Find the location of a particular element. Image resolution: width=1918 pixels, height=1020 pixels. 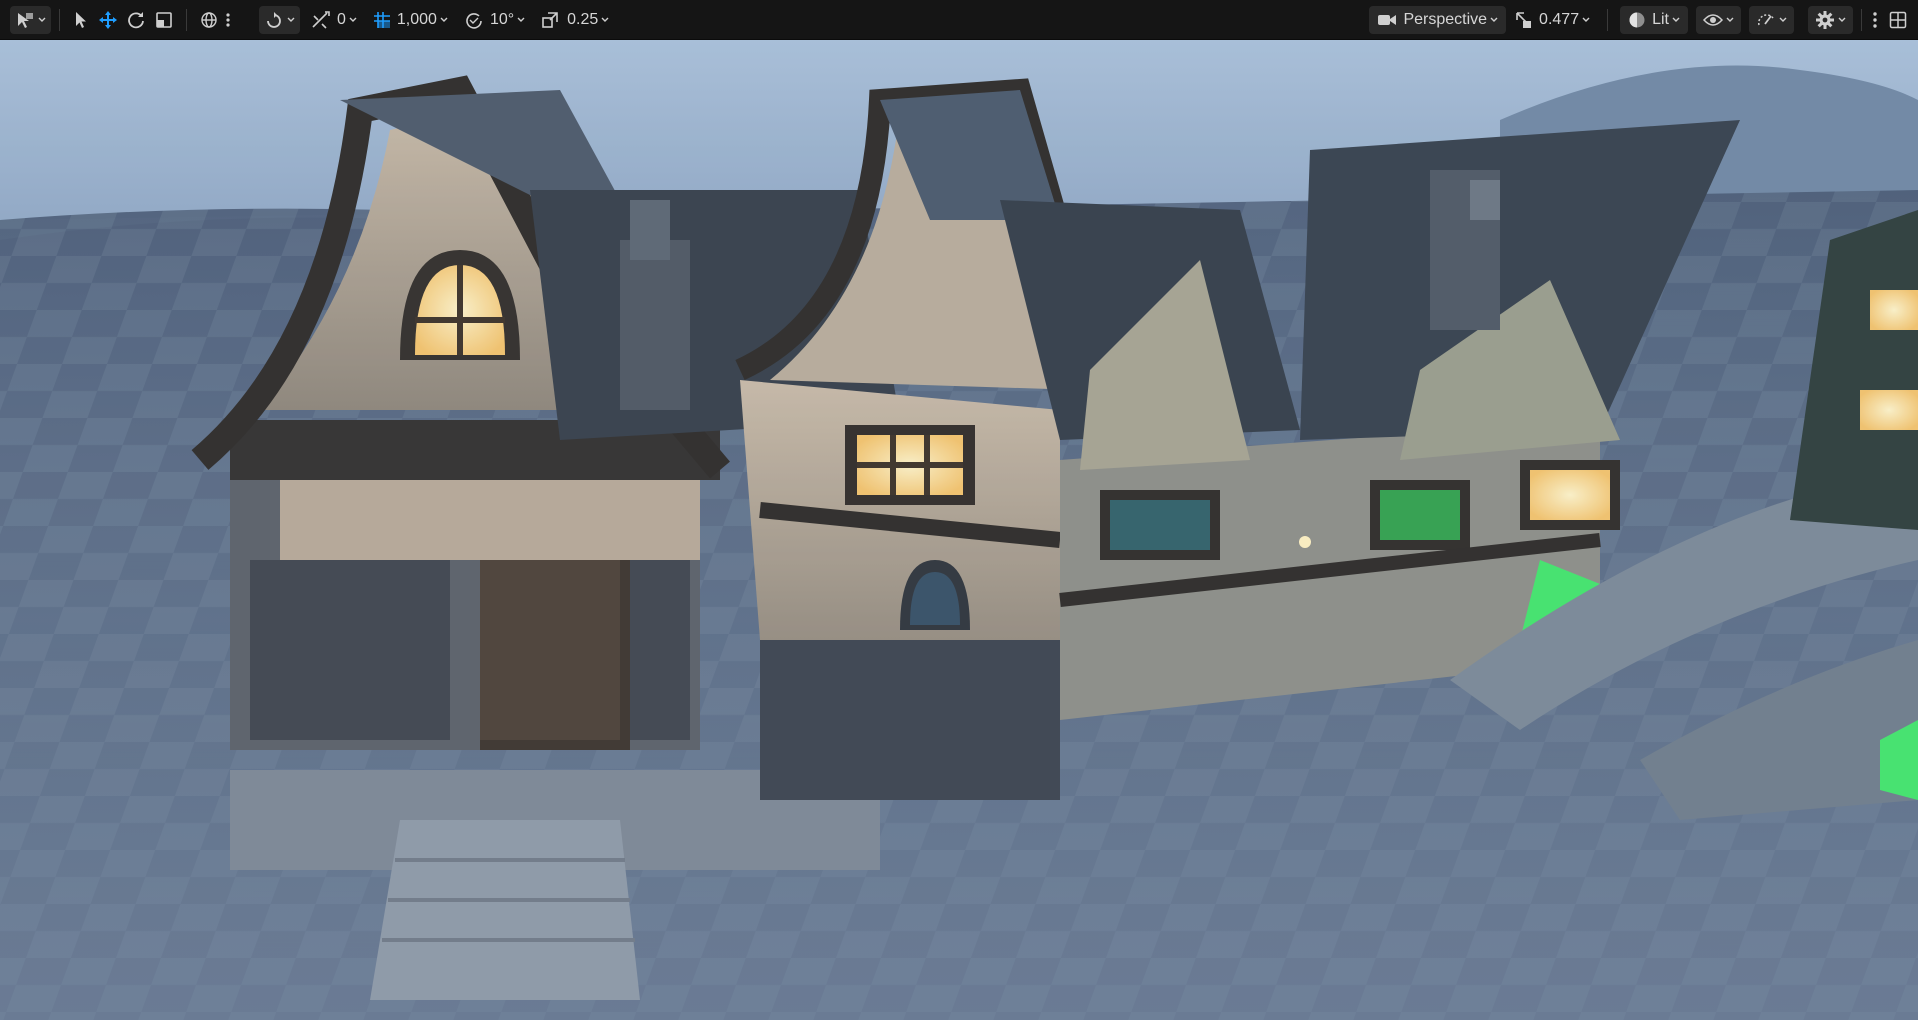

lighting-mode-dropdown: Lit is located at coordinates (1654, 19).